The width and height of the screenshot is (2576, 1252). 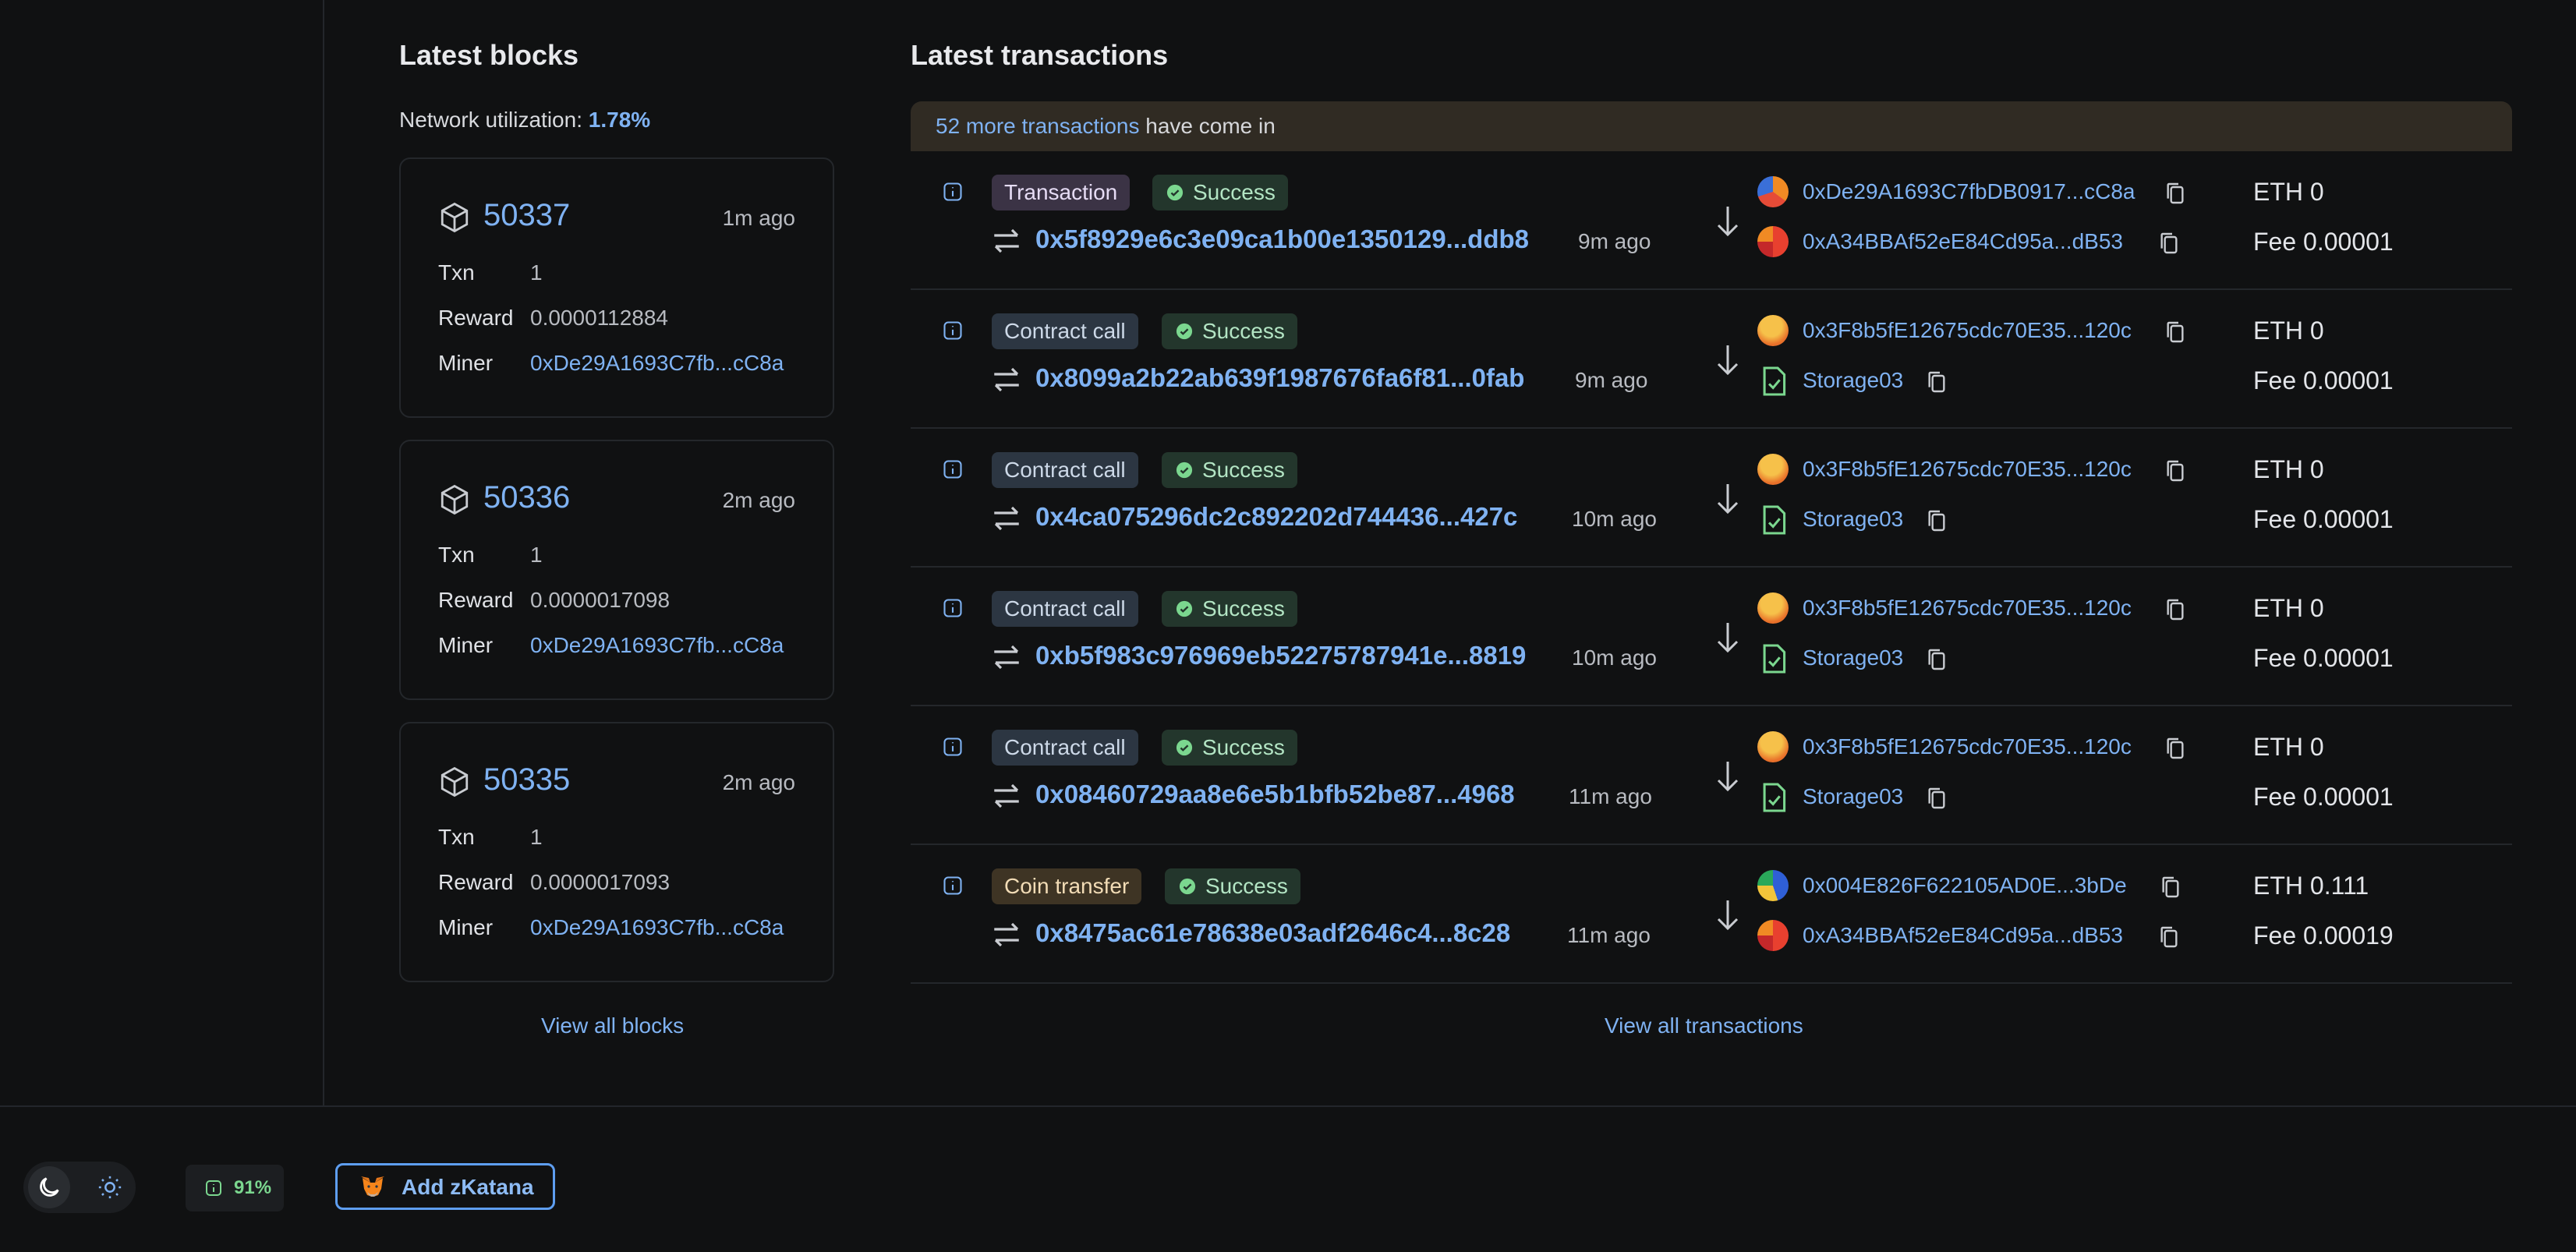 What do you see at coordinates (110, 1187) in the screenshot?
I see `sun-icon` at bounding box center [110, 1187].